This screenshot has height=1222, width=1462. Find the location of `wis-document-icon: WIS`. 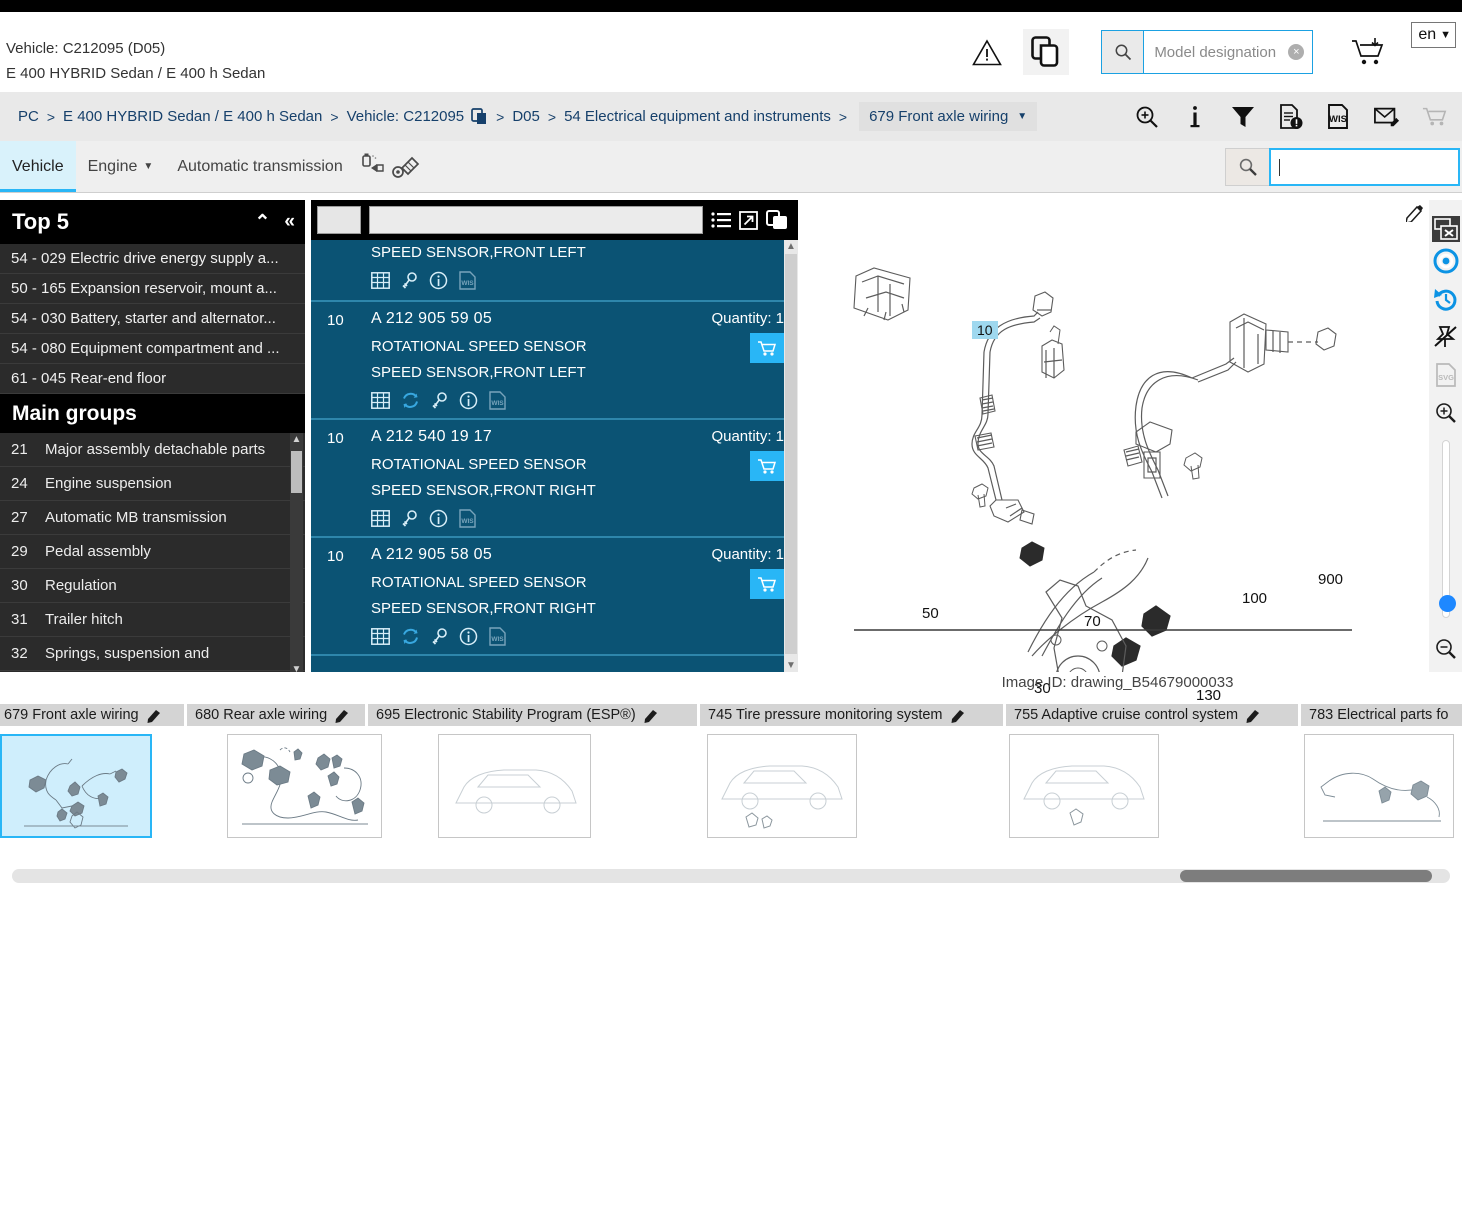

wis-document-icon: WIS is located at coordinates (1339, 116).